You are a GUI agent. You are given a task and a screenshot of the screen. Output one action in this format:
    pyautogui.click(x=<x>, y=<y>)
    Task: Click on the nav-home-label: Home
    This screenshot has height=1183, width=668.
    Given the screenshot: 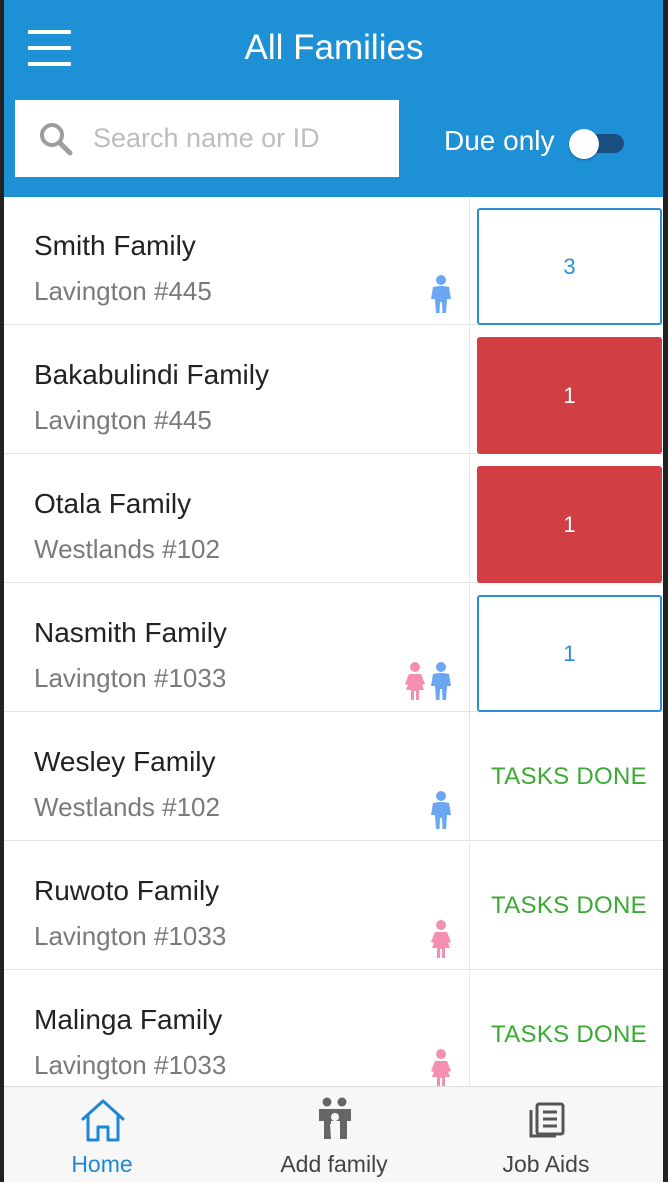 What is the action you would take?
    pyautogui.click(x=102, y=1164)
    